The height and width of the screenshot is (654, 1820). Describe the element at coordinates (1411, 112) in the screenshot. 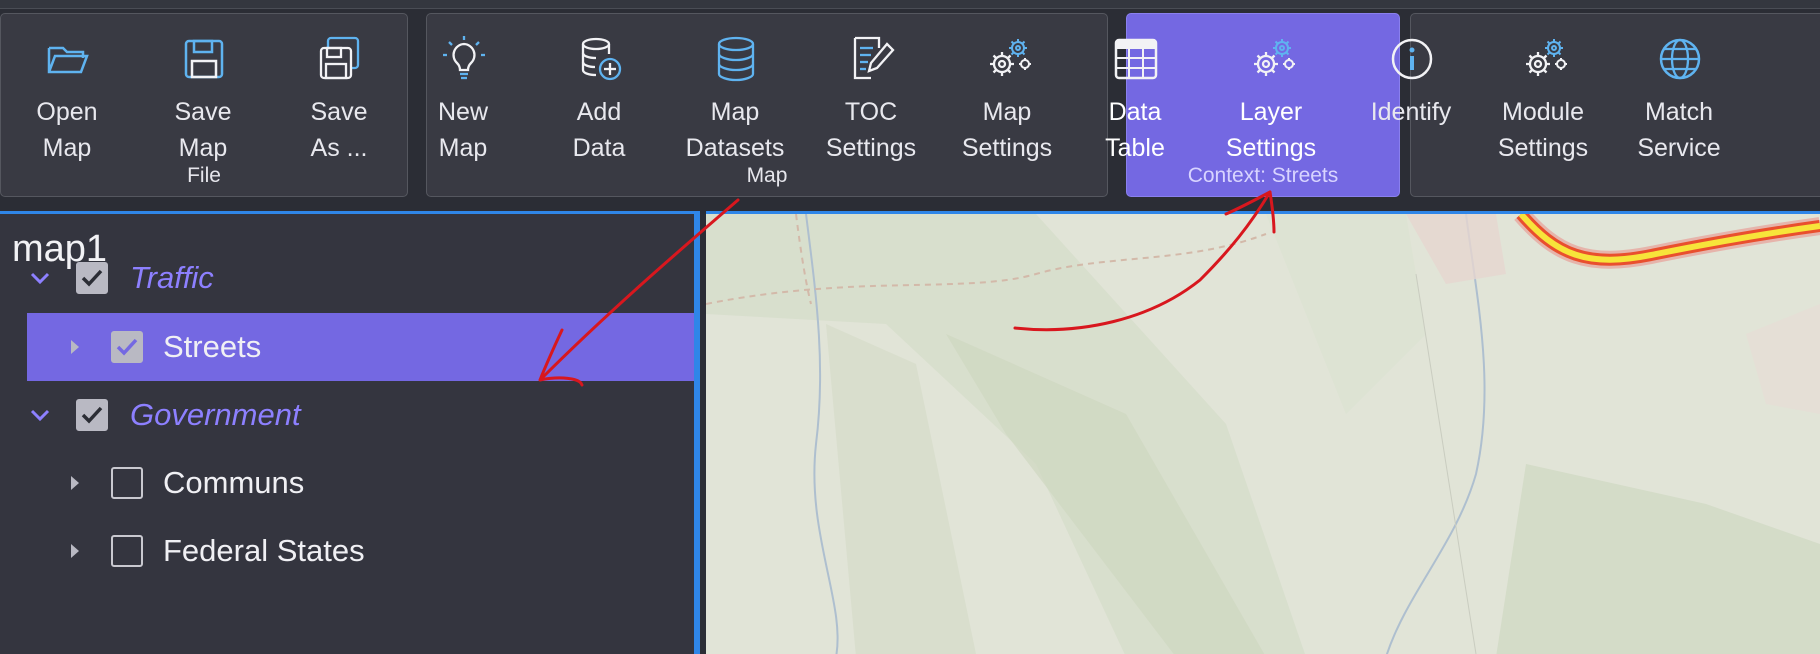

I see `identify-label: Identify` at that location.